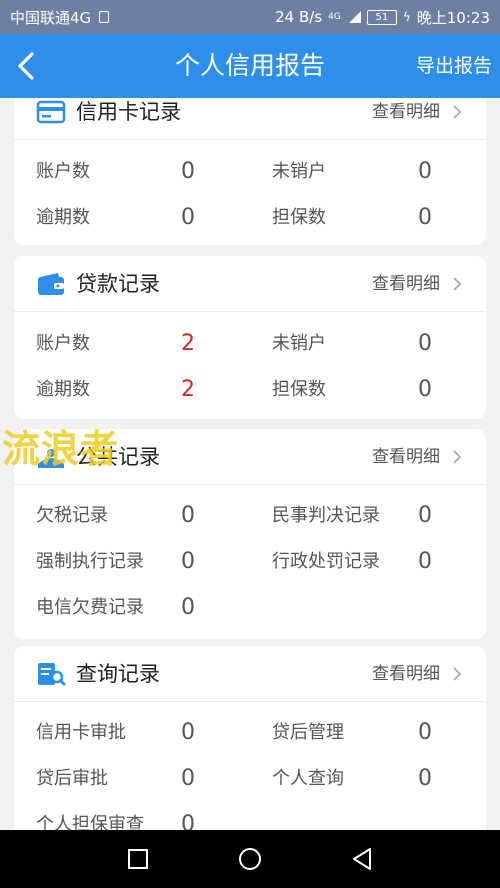 This screenshot has width=500, height=888. I want to click on watermark: 流浪者, so click(61, 449).